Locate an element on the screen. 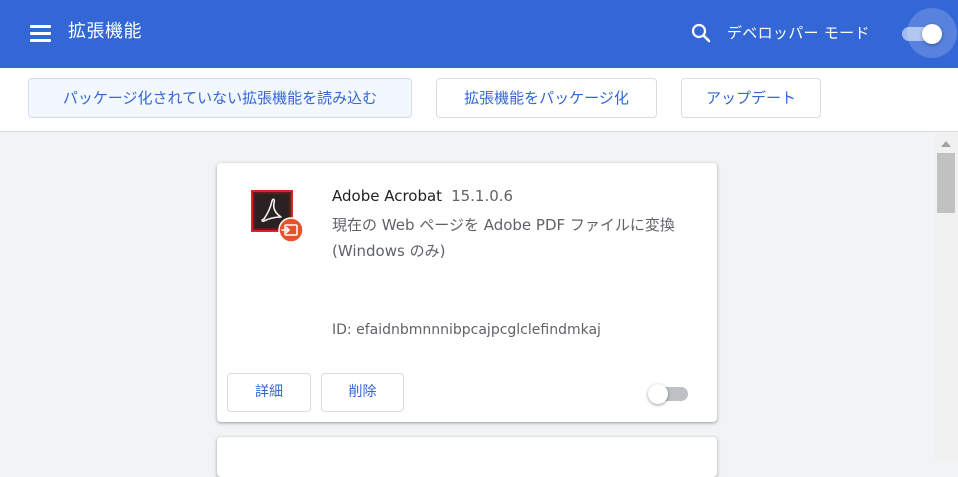 The width and height of the screenshot is (958, 477). developer-mode-toggle is located at coordinates (929, 33).